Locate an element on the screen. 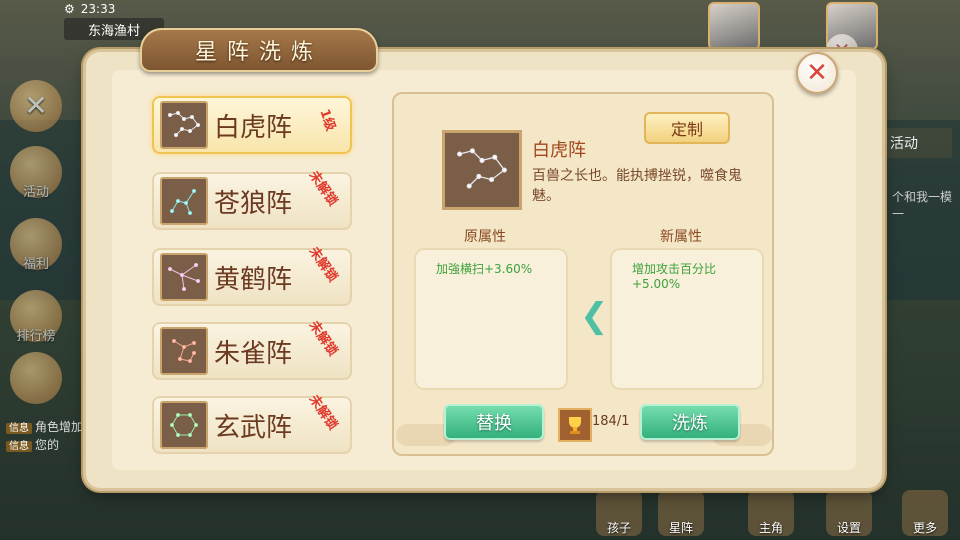 The height and width of the screenshot is (540, 960). dialog-title-banner: 星阵洗炼 is located at coordinates (259, 50).